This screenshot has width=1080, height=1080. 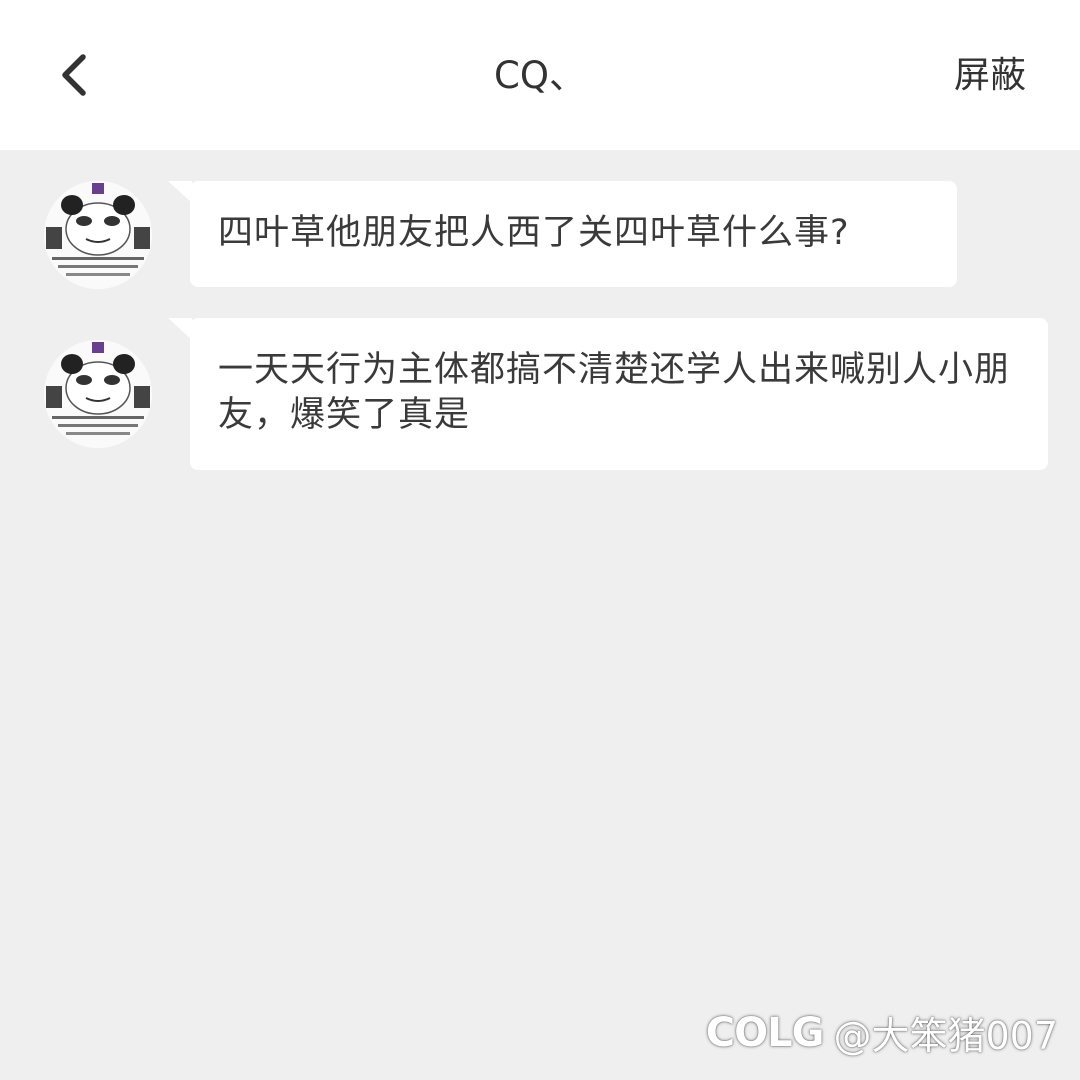 What do you see at coordinates (765, 1032) in the screenshot?
I see `watermark-logo: COLG` at bounding box center [765, 1032].